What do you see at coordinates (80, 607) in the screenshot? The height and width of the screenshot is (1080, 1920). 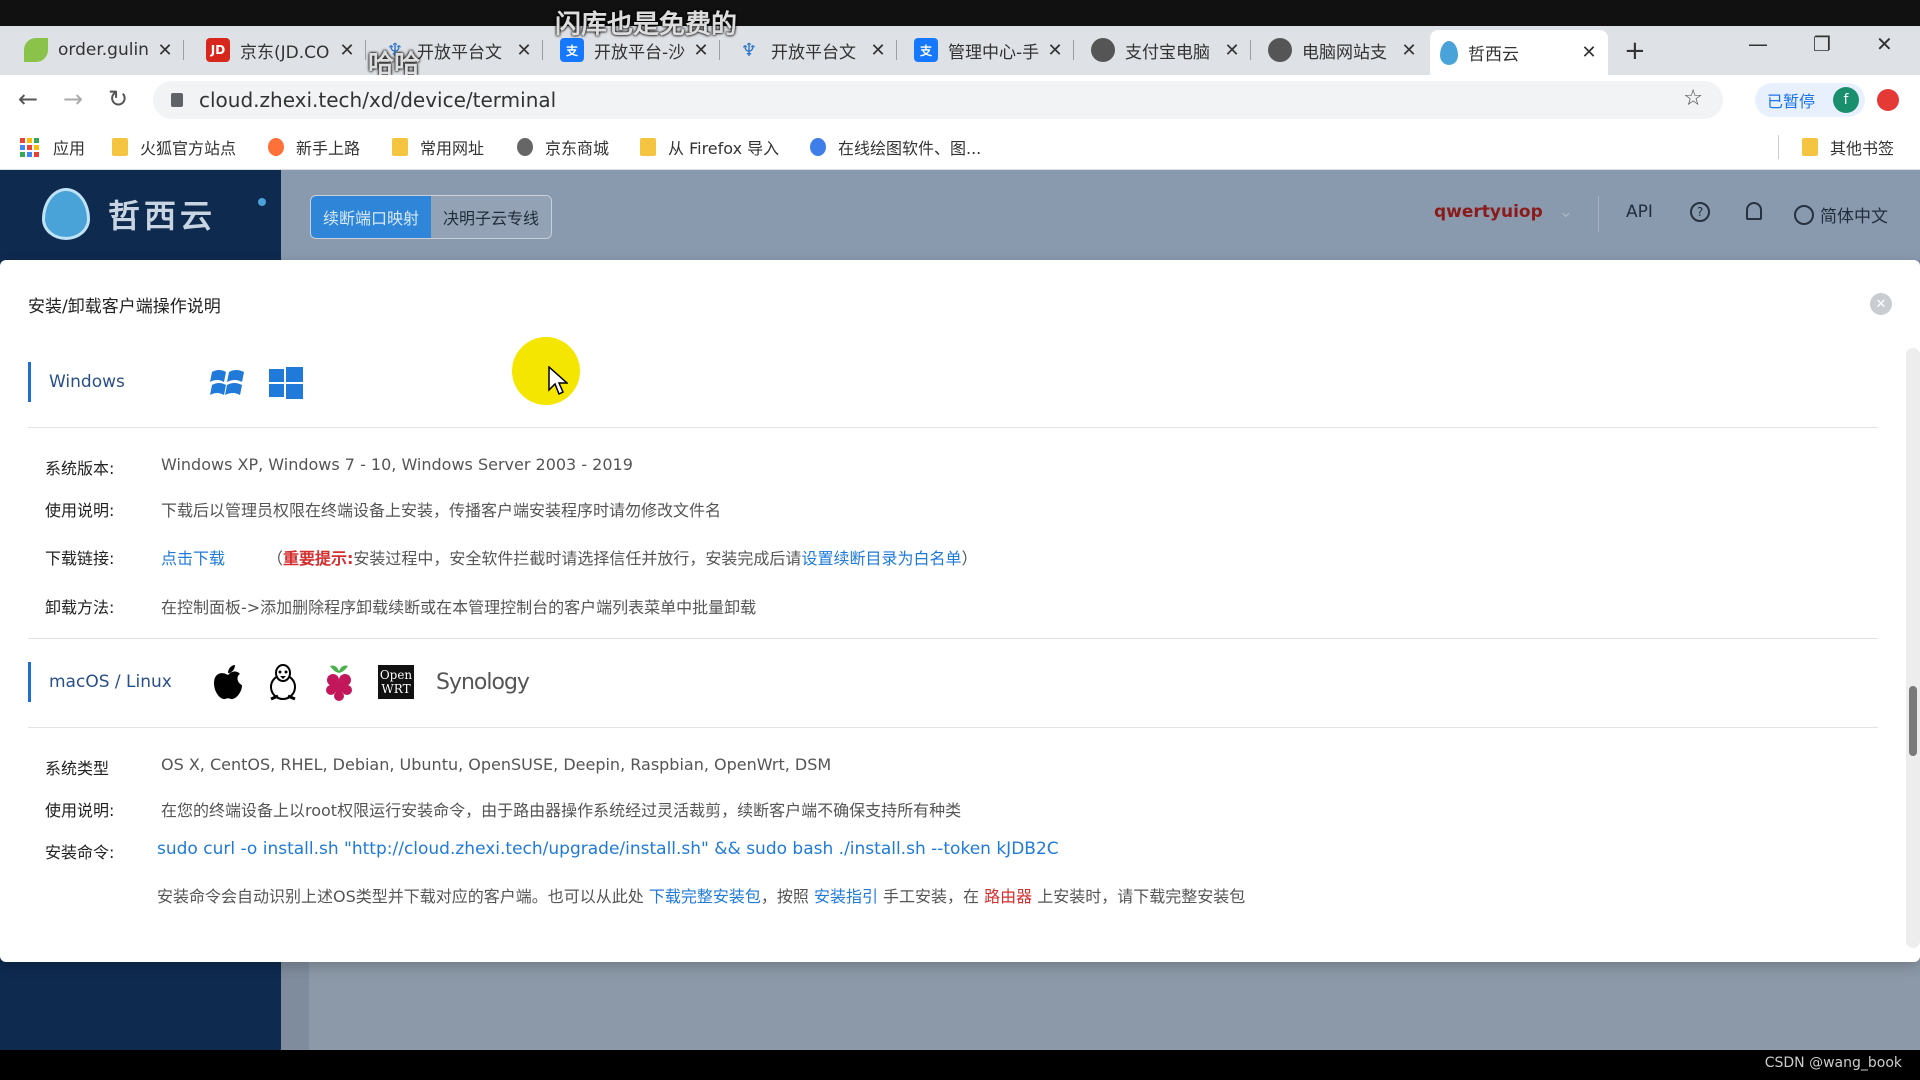 I see `field-label: 卸载方法:` at bounding box center [80, 607].